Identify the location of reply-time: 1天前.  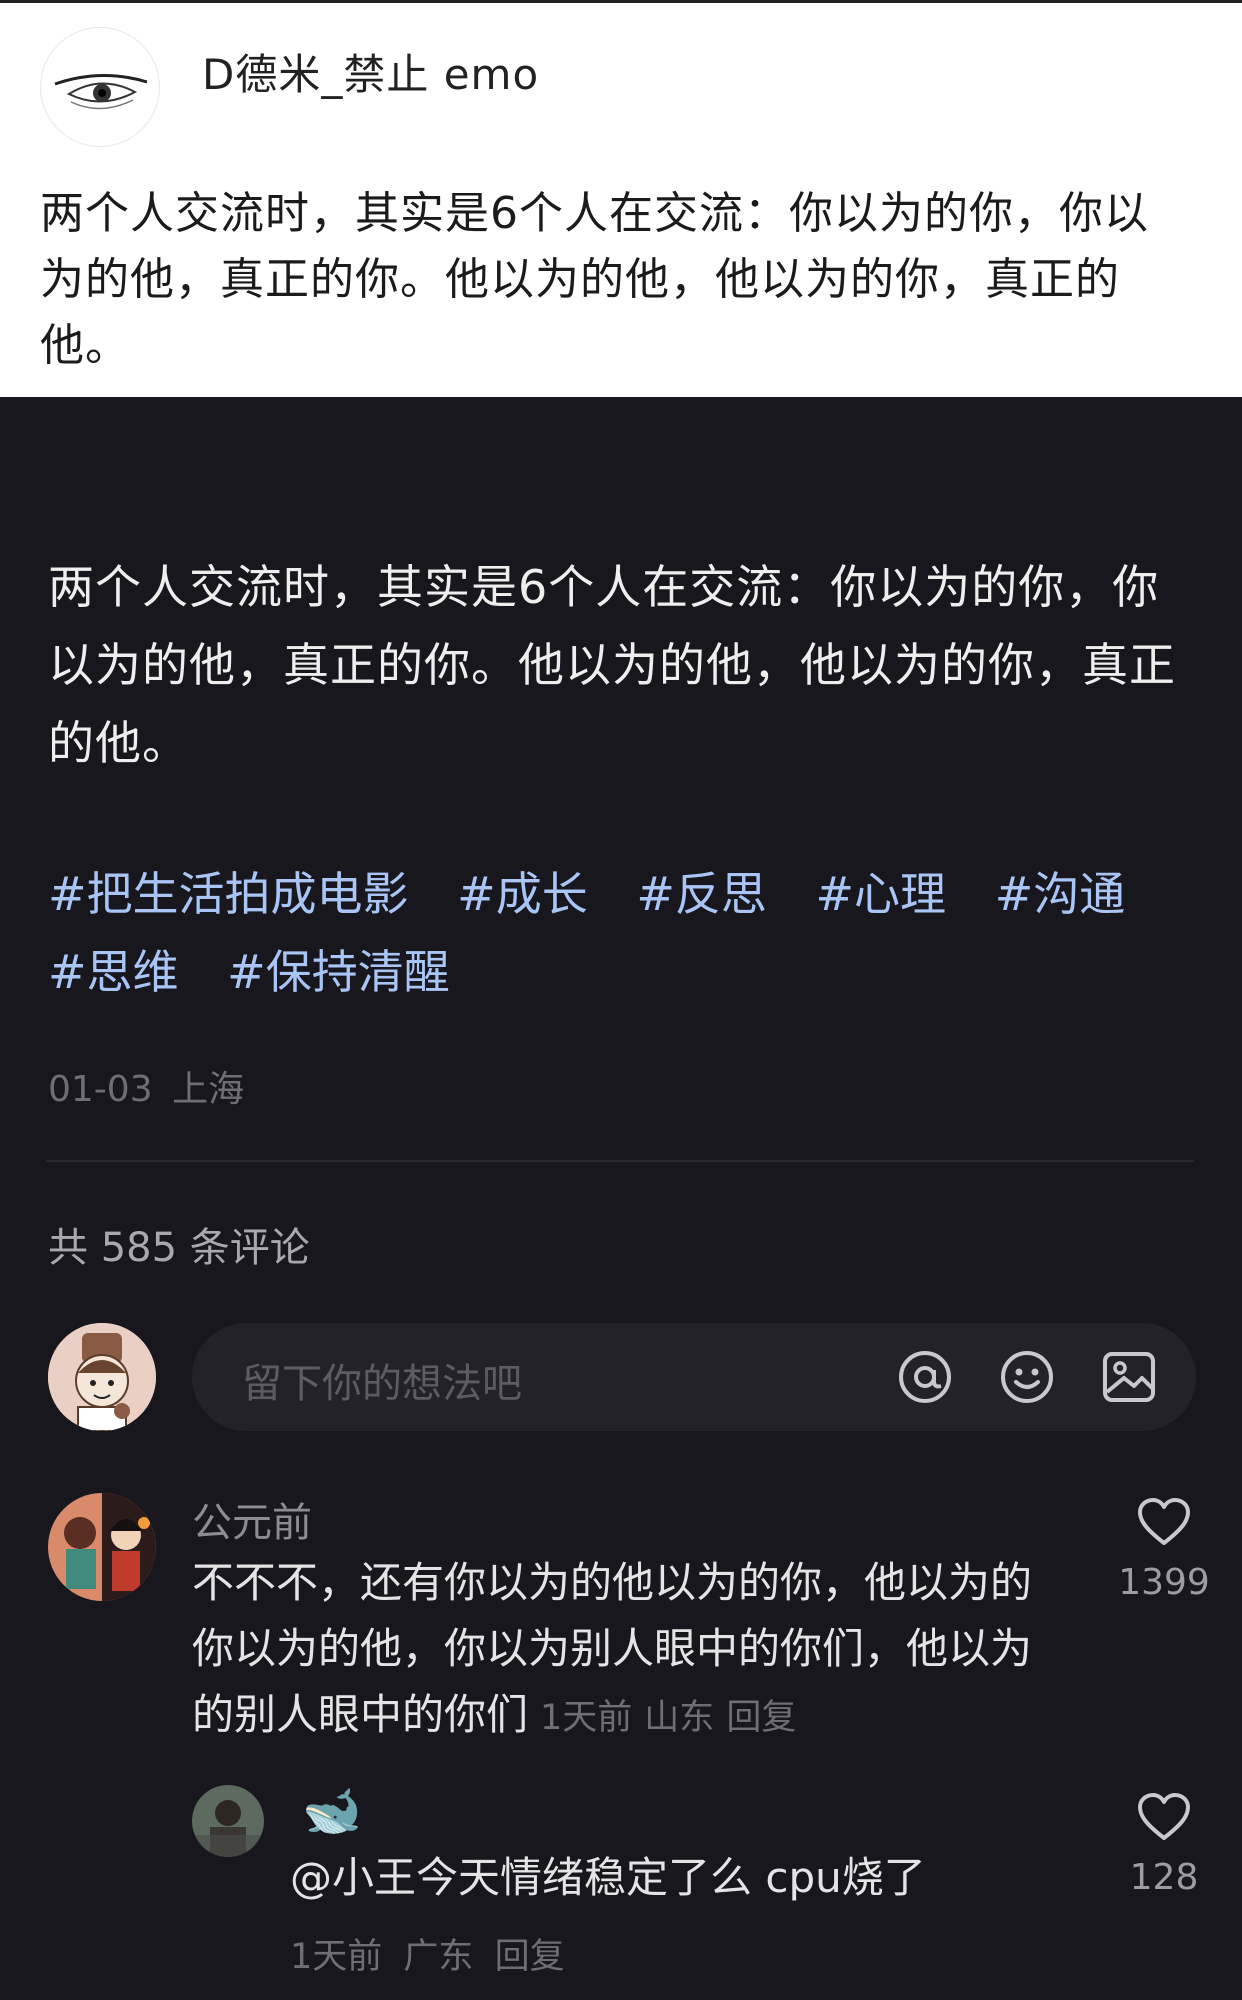
(336, 1957).